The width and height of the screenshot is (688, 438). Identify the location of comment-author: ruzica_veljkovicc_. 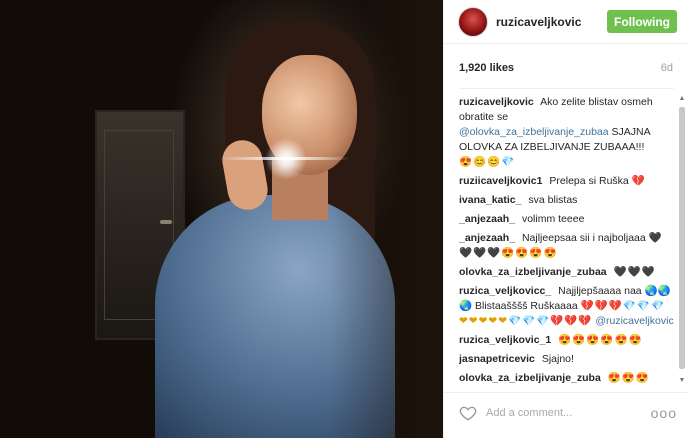
(505, 291).